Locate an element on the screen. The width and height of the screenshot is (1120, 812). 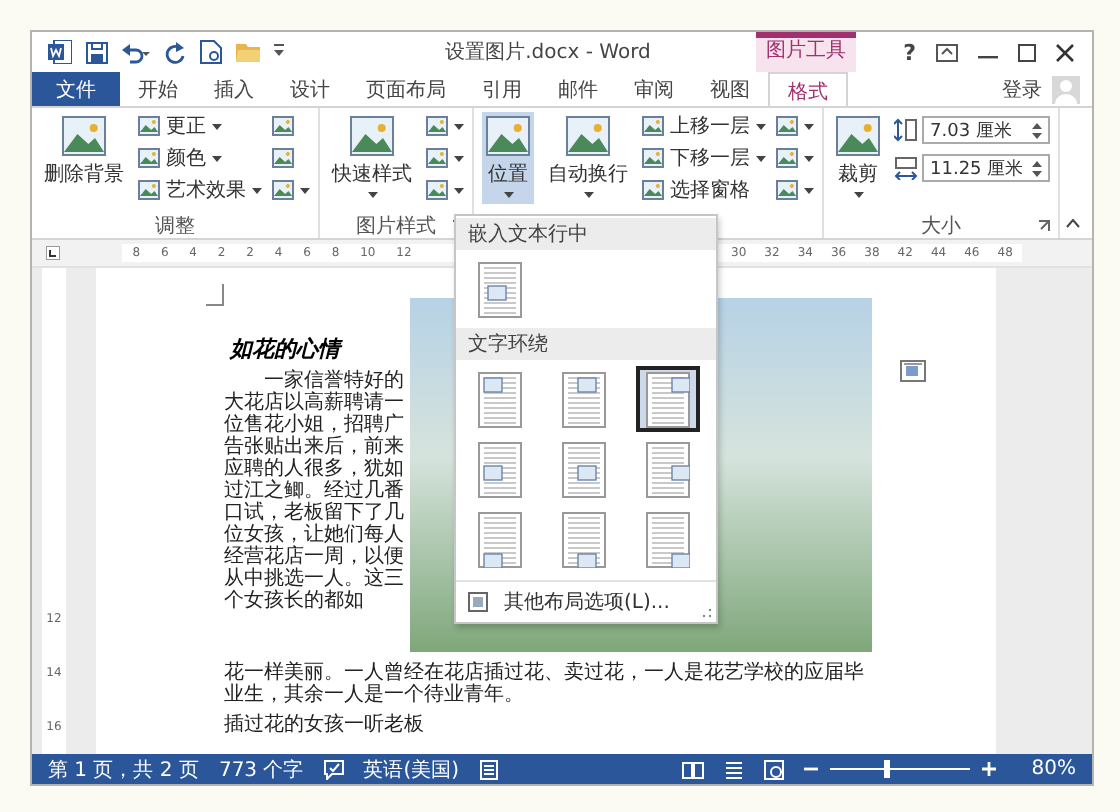
save-icon is located at coordinates (97, 52).